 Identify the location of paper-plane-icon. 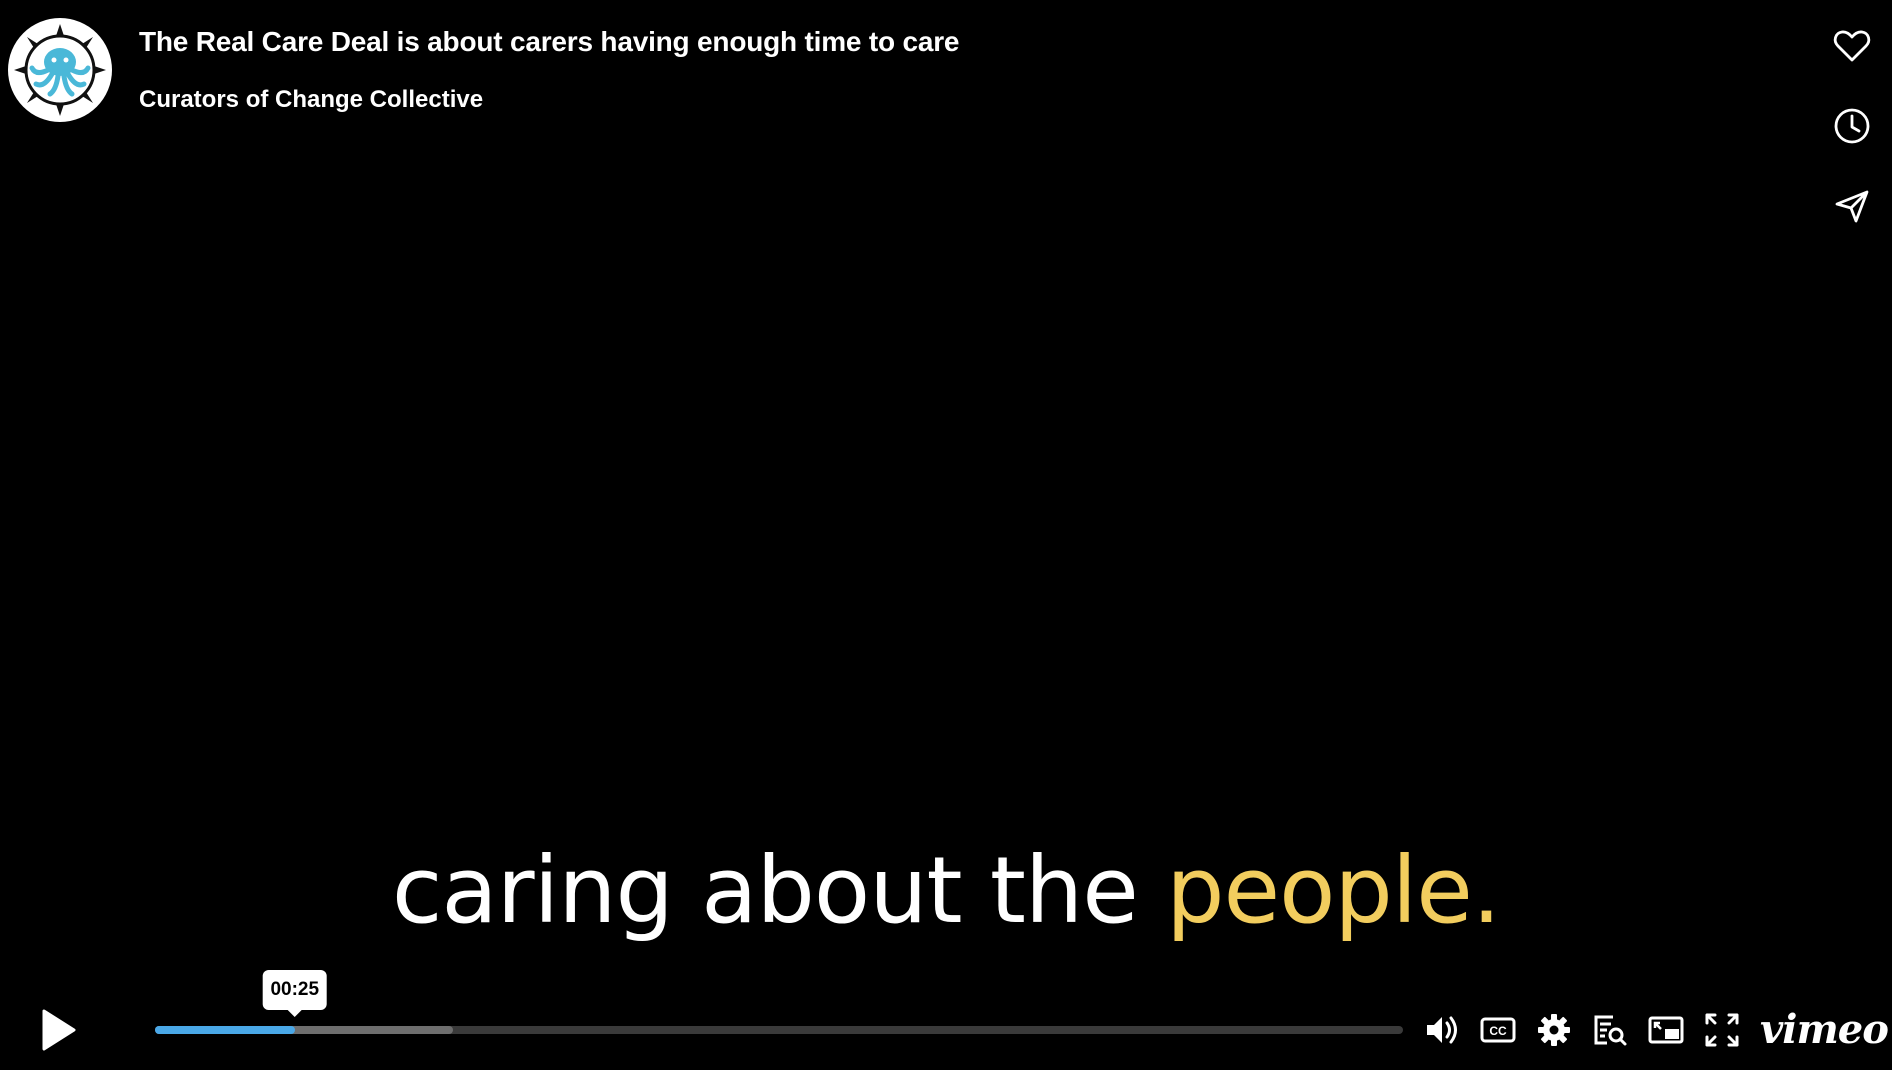
(1852, 206).